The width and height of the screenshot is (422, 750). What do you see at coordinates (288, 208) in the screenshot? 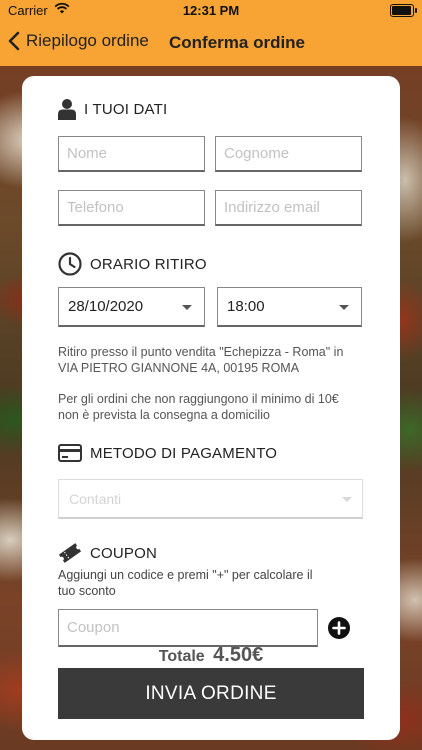
I see `email-field` at bounding box center [288, 208].